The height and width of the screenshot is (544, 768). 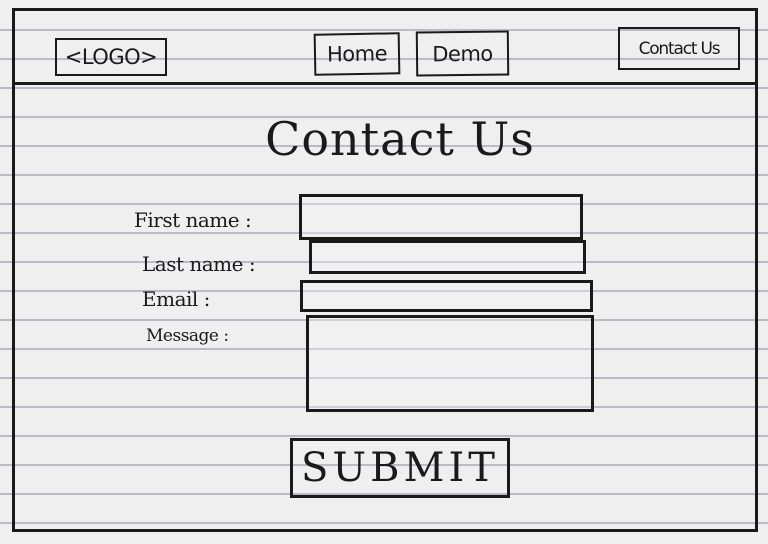 I want to click on message-textarea, so click(x=450, y=363).